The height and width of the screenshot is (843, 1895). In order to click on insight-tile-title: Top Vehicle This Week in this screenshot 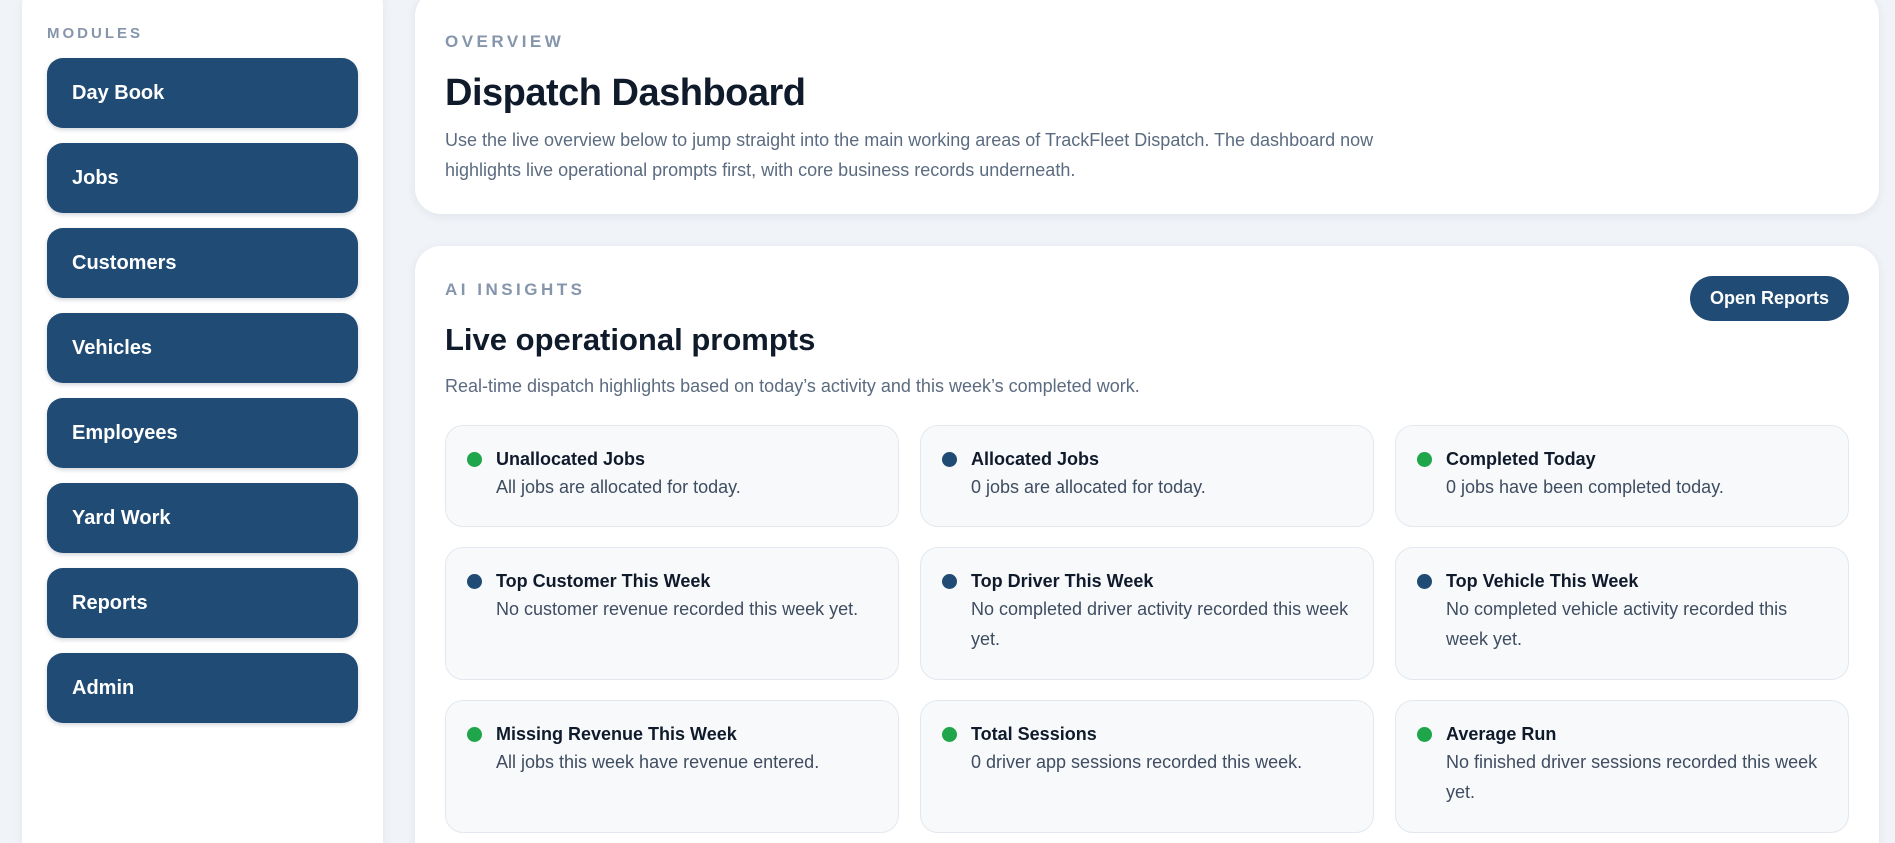, I will do `click(1542, 581)`.